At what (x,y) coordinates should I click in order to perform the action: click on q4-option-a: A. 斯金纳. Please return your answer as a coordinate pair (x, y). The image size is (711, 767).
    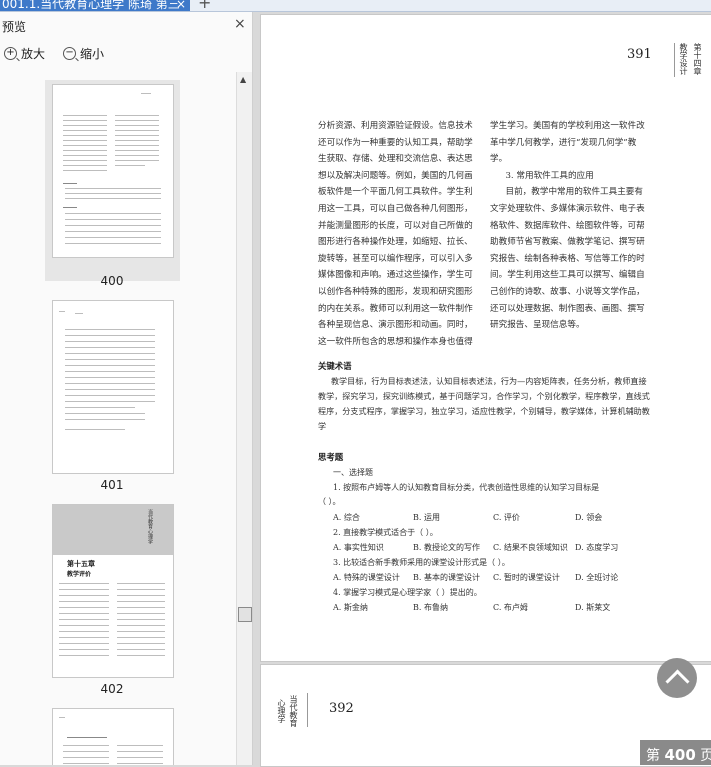
    Looking at the image, I should click on (350, 607).